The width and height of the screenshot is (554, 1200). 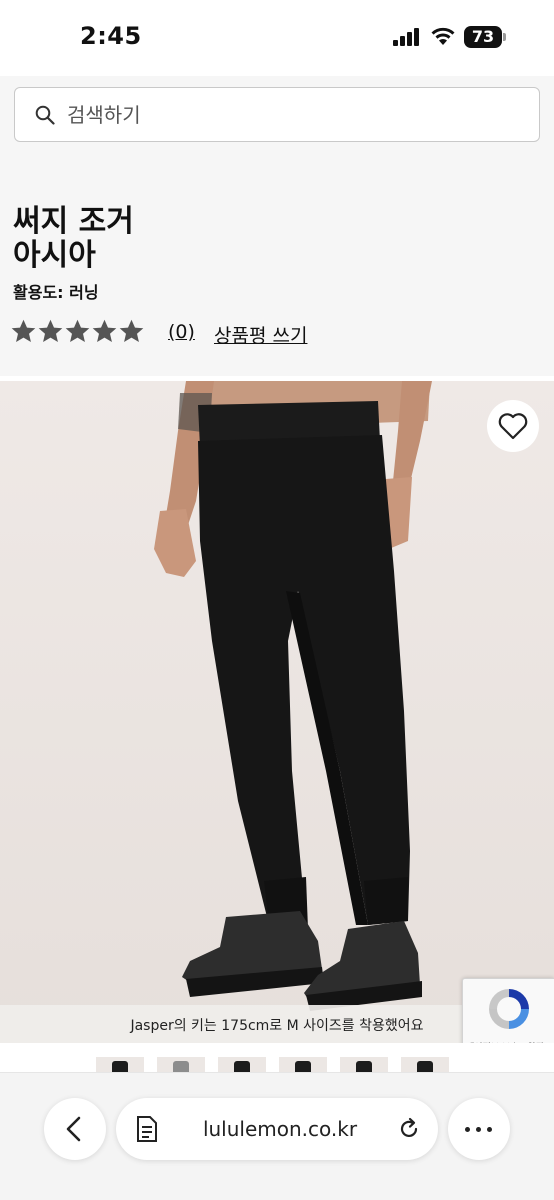 I want to click on rating-row: (0) 상품평 쓰기, so click(x=270, y=333).